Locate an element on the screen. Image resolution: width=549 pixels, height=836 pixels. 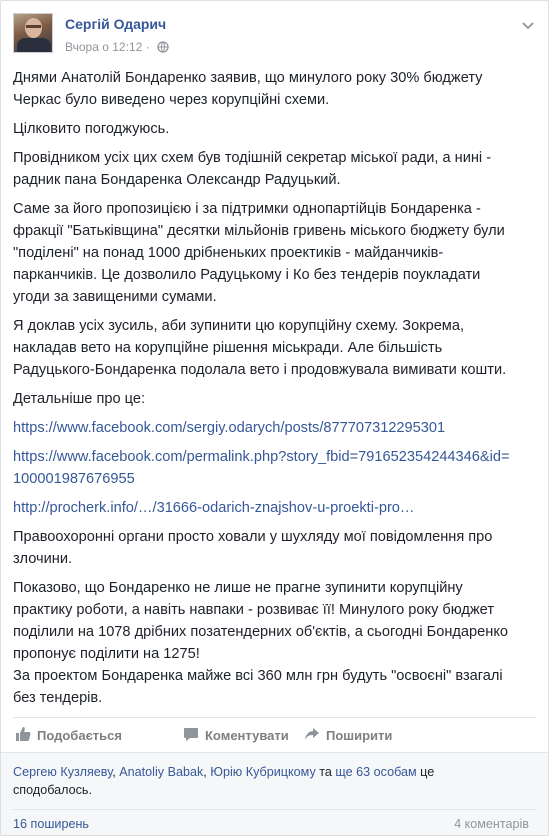
like-button: Подобається is located at coordinates (68, 735).